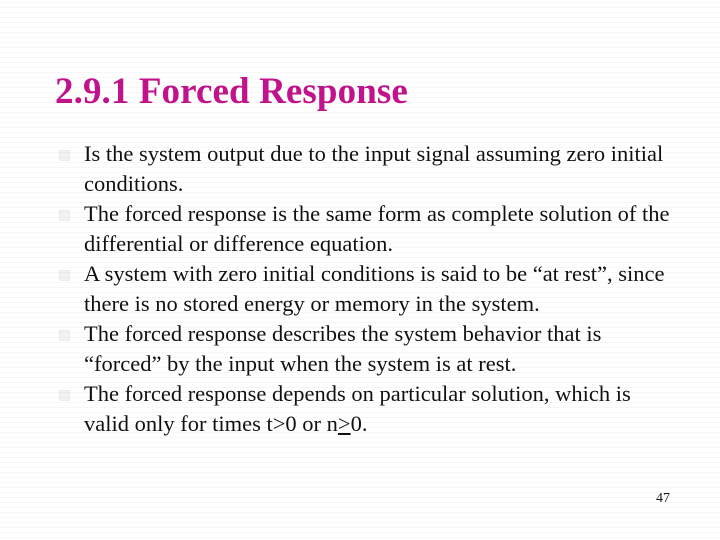 The height and width of the screenshot is (540, 720). Describe the element at coordinates (359, 423) in the screenshot. I see `list-item-text-after: 0.` at that location.